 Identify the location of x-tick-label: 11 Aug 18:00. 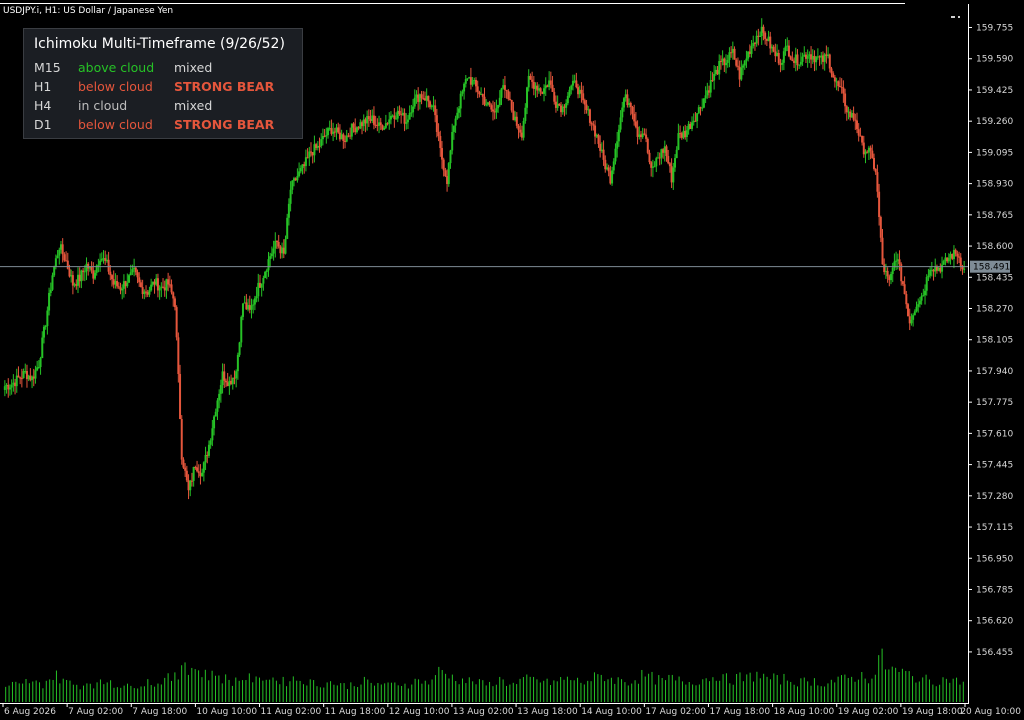
(355, 712).